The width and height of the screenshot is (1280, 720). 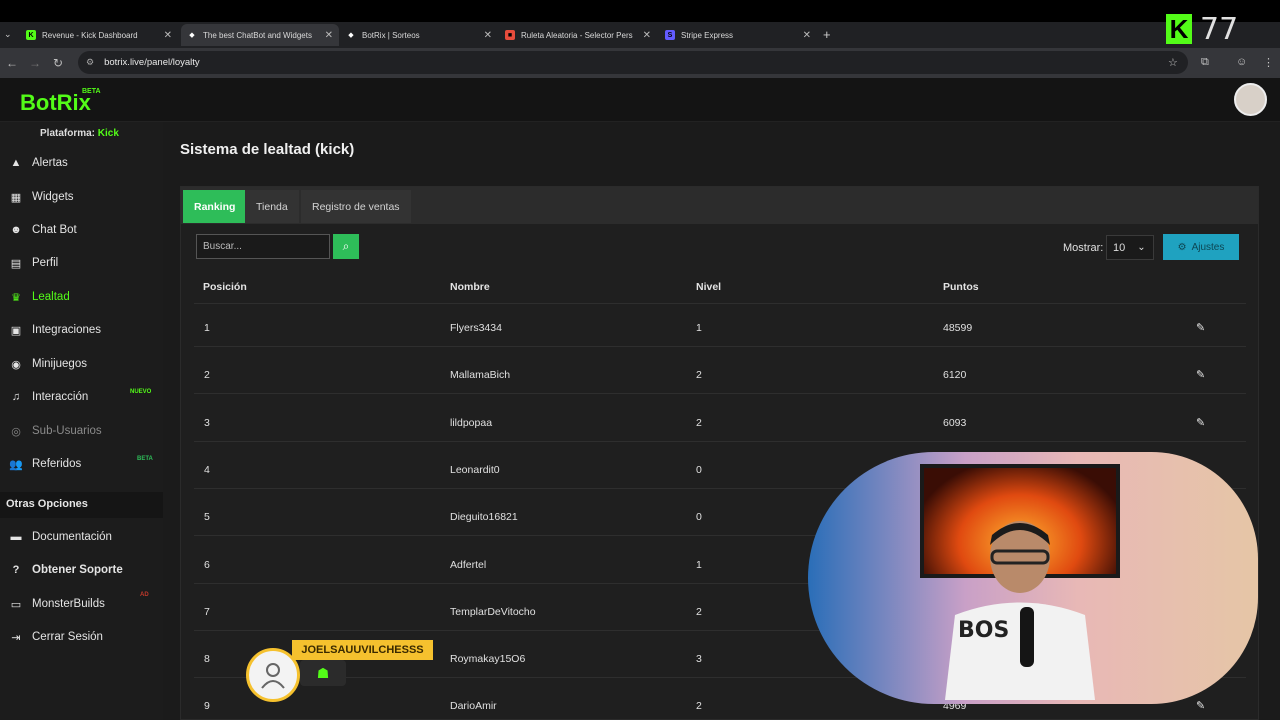 I want to click on browser-tab: ◆ The best ChatBot and Widgets ✕, so click(x=260, y=35).